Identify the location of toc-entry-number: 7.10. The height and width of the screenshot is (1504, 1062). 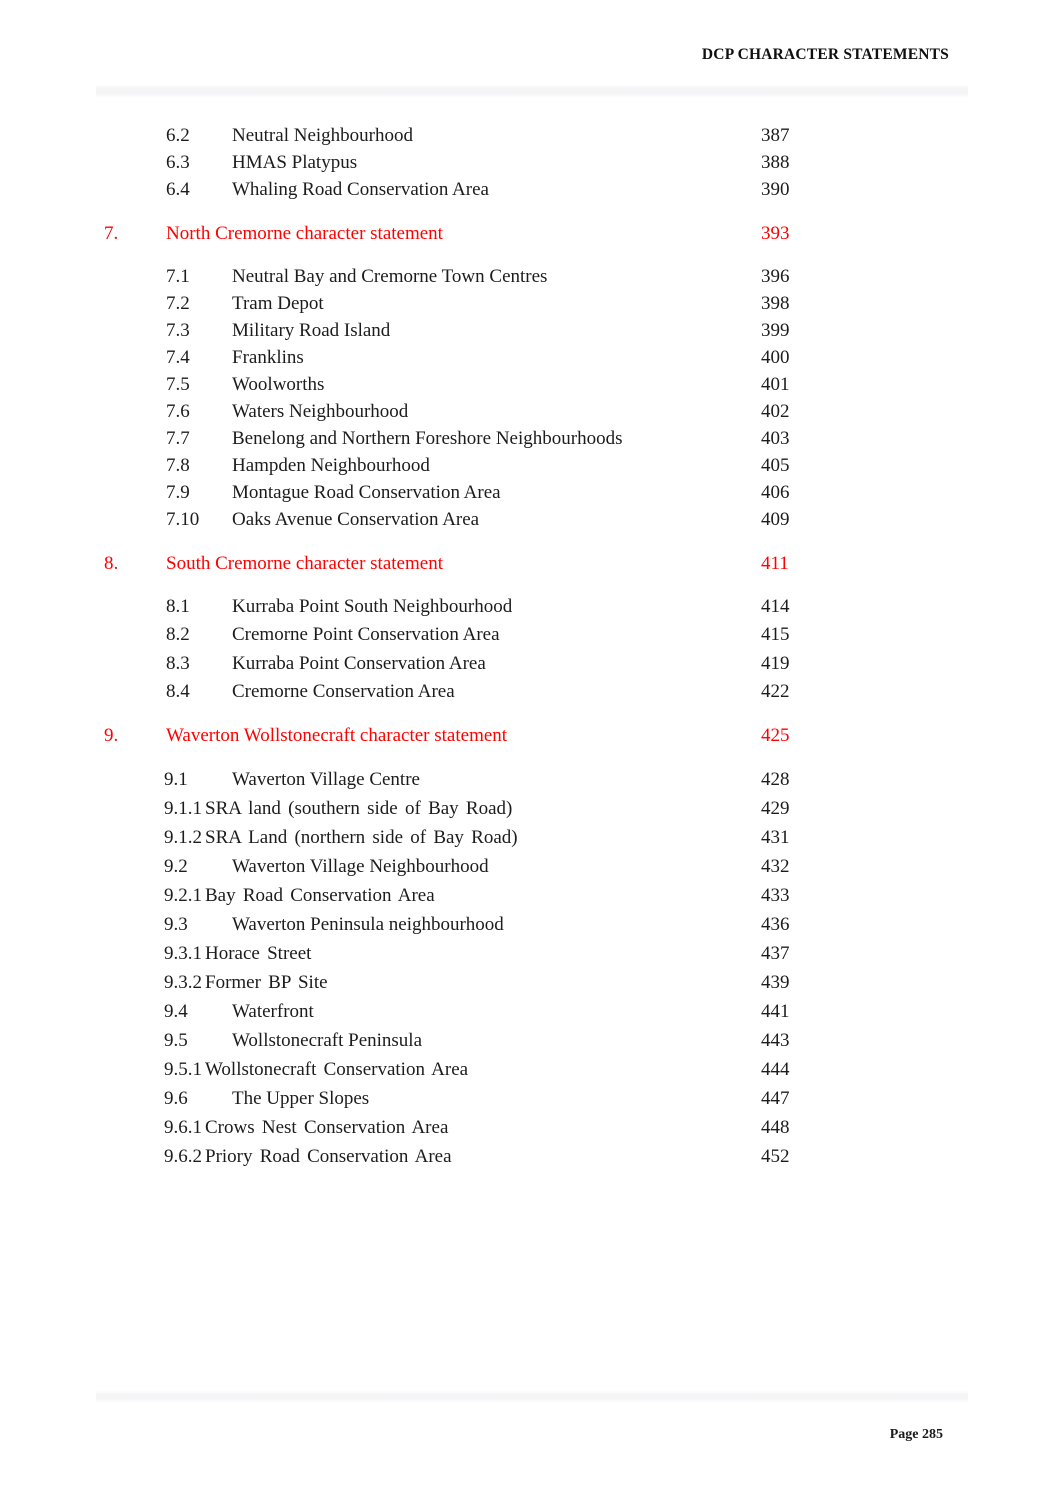
(183, 519).